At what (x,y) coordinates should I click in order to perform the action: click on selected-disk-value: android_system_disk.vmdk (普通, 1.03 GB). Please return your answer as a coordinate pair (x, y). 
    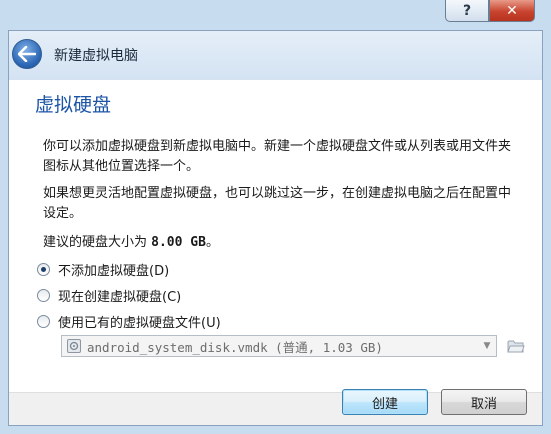
    Looking at the image, I should click on (235, 347).